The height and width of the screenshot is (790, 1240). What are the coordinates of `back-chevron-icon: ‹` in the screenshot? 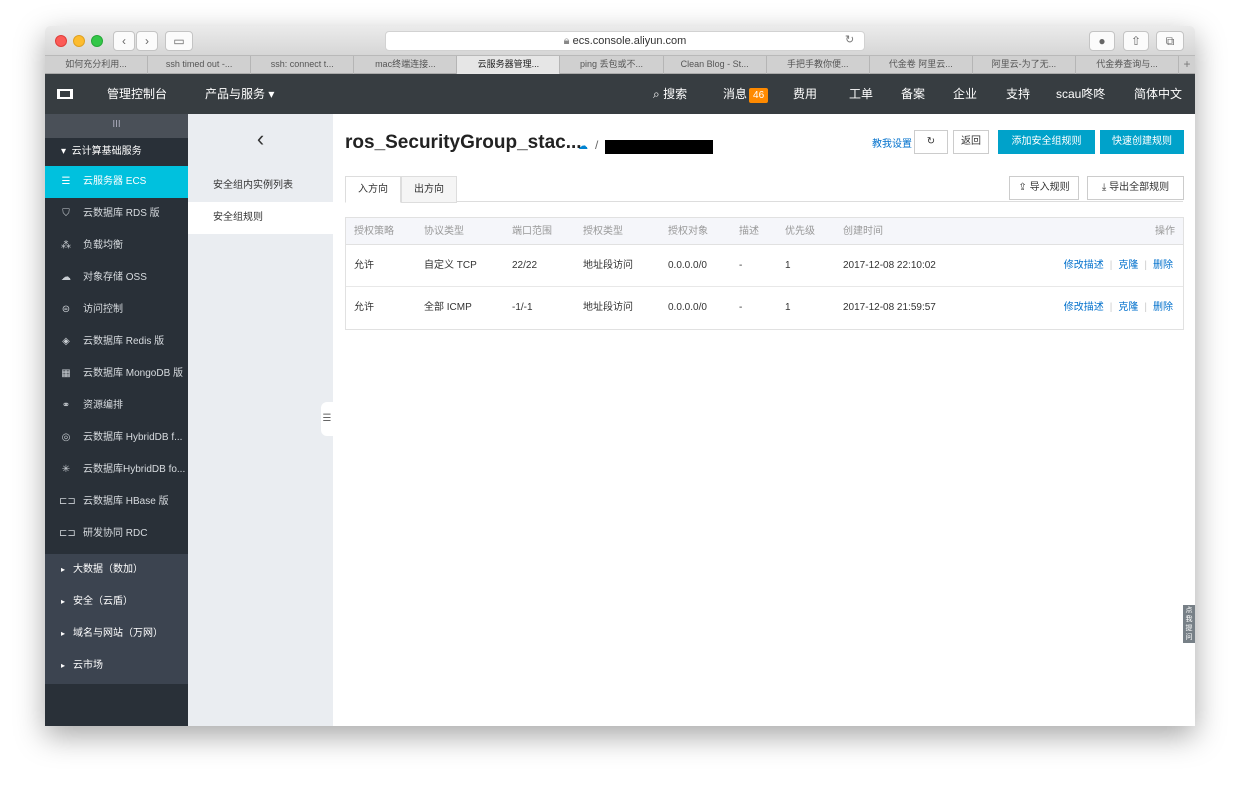 It's located at (260, 142).